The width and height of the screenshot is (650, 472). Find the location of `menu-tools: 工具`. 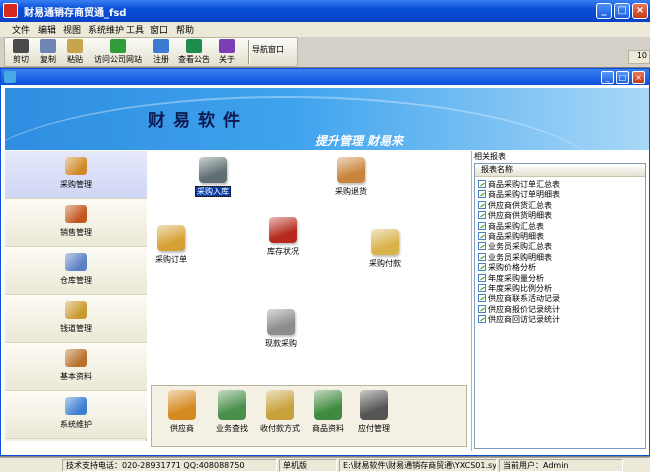

menu-tools: 工具 is located at coordinates (135, 29).